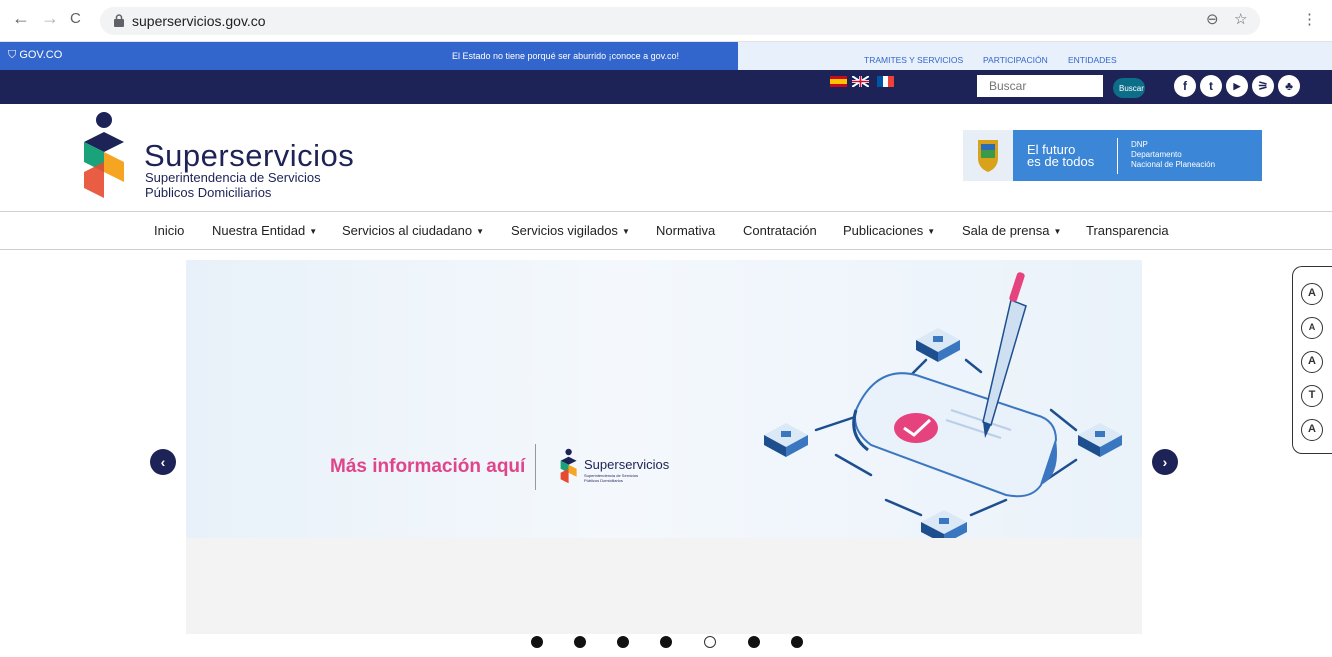 The width and height of the screenshot is (1332, 657). Describe the element at coordinates (233, 177) in the screenshot. I see `brand-subtitle-1: Superintendencia de Servicios` at that location.